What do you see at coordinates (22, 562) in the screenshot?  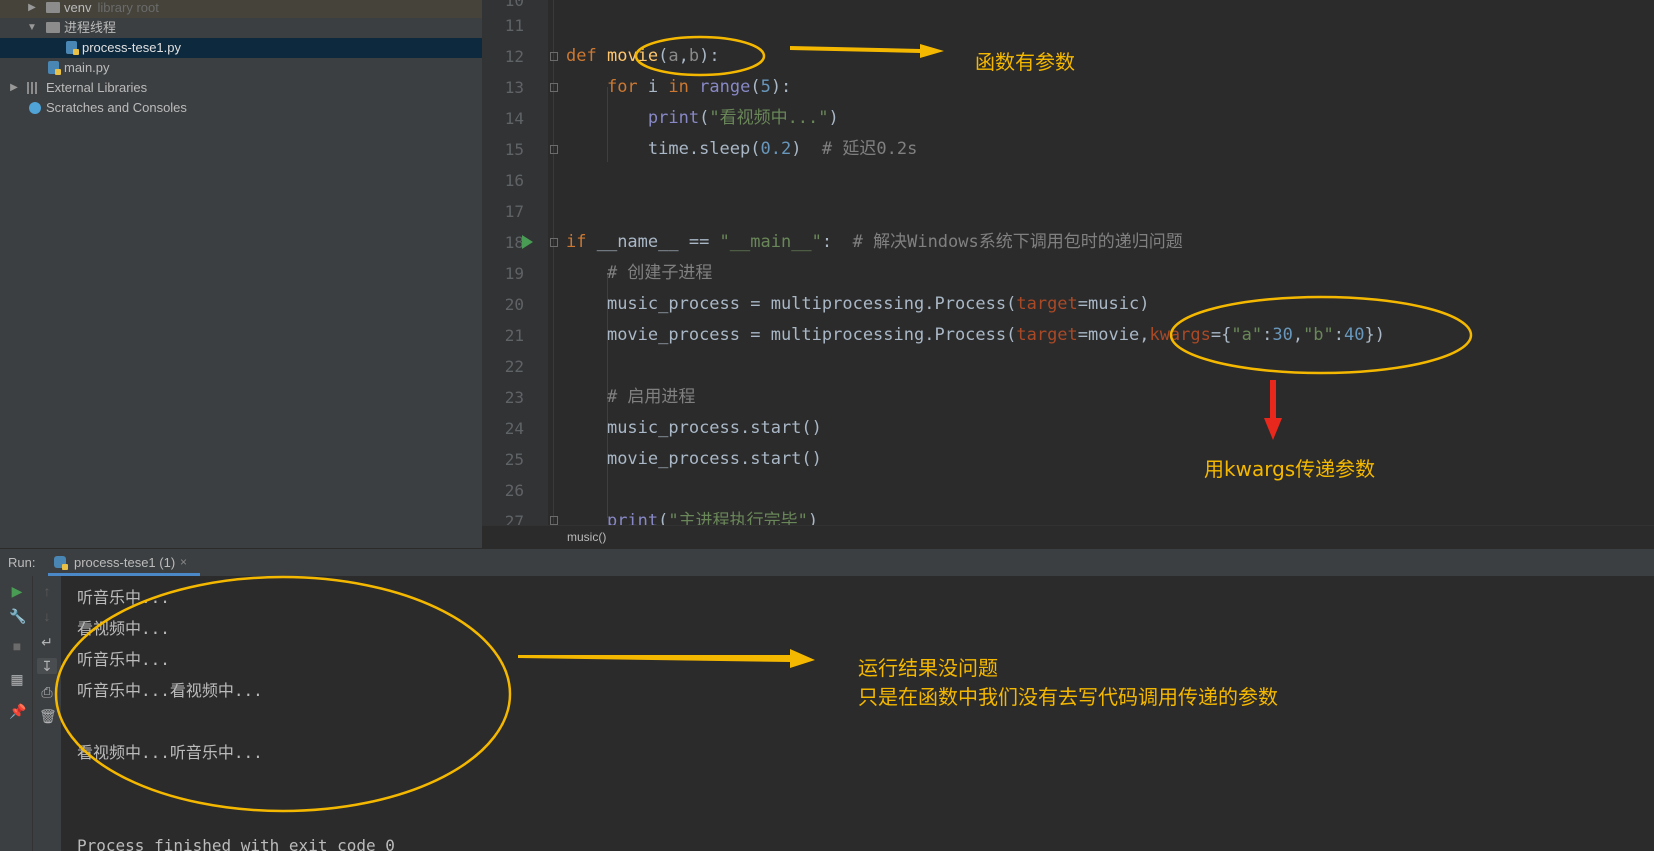 I see `run-label: Run:` at bounding box center [22, 562].